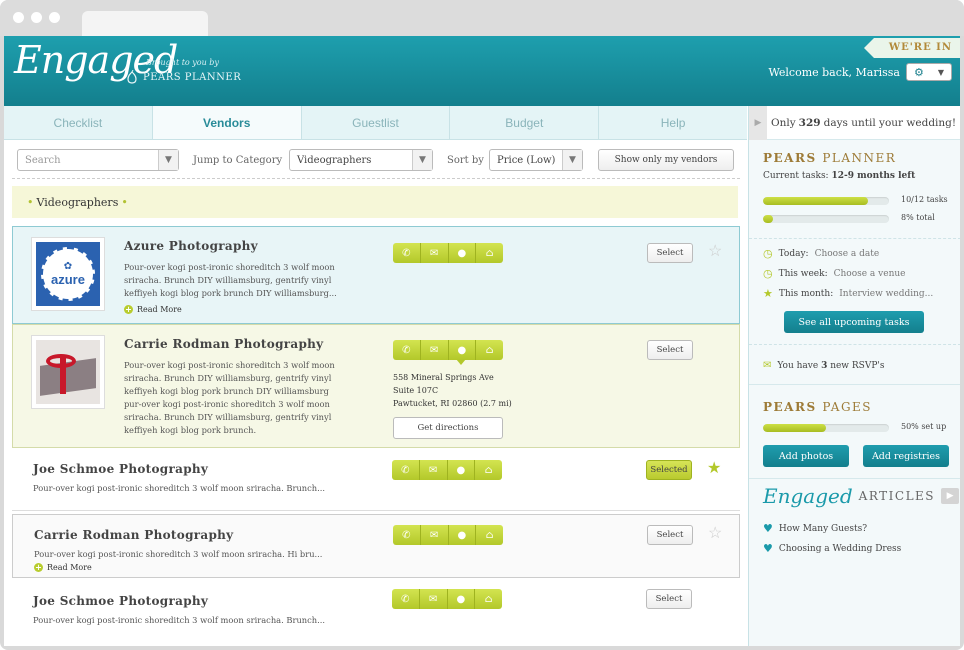 Image resolution: width=964 pixels, height=650 pixels. Describe the element at coordinates (132, 77) in the screenshot. I see `pear-icon` at that location.